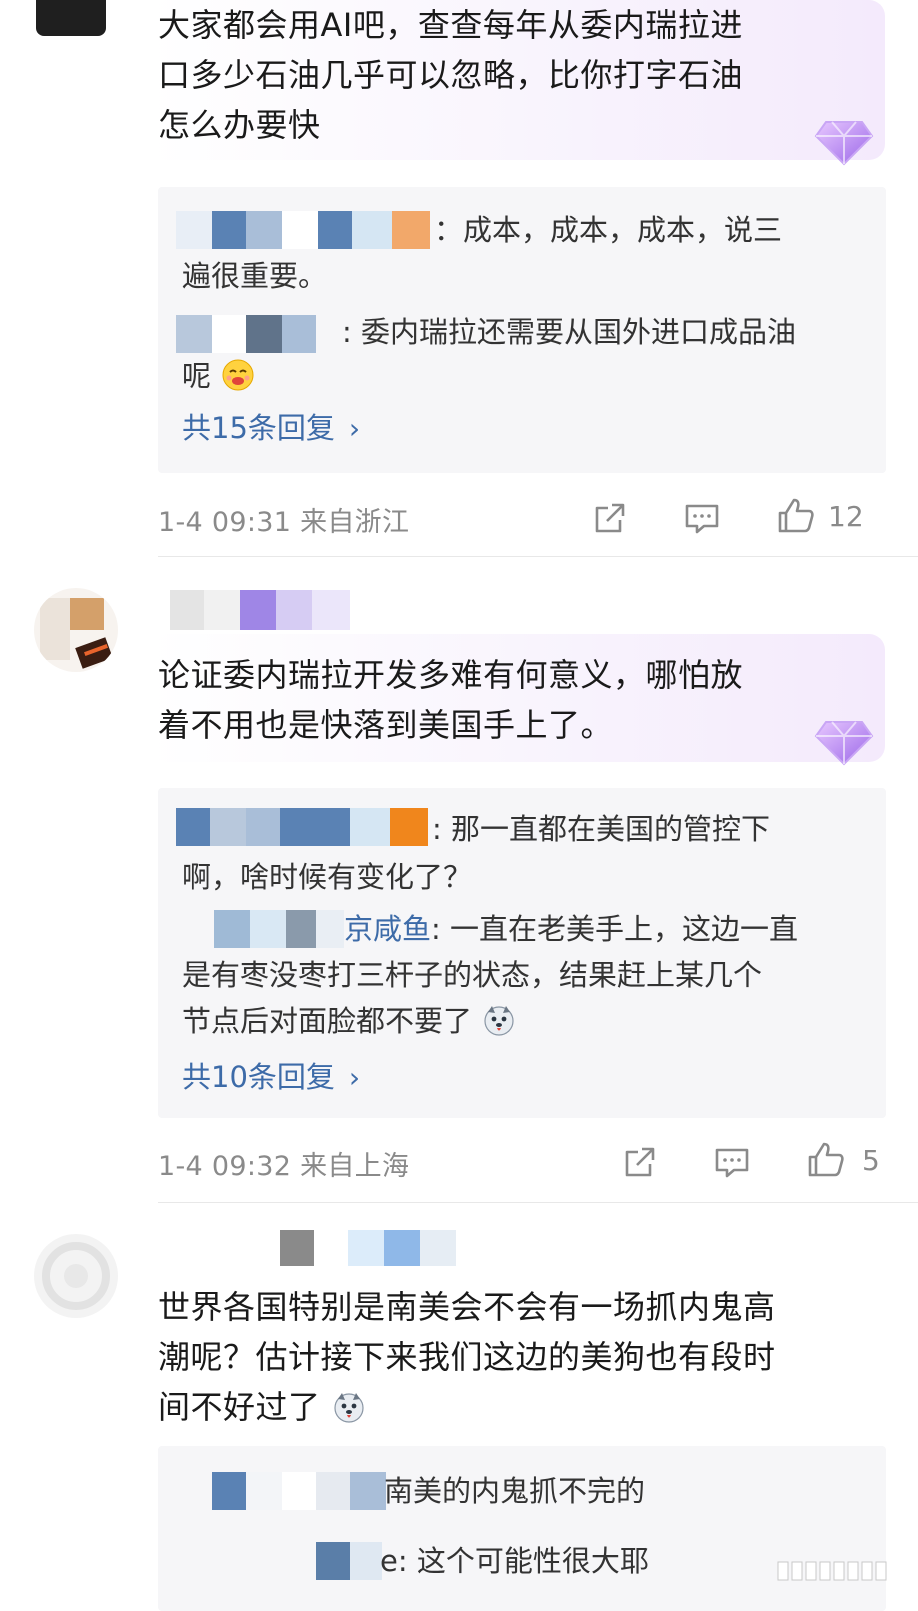 The width and height of the screenshot is (918, 1611). I want to click on laughing-emoji-icon, so click(238, 375).